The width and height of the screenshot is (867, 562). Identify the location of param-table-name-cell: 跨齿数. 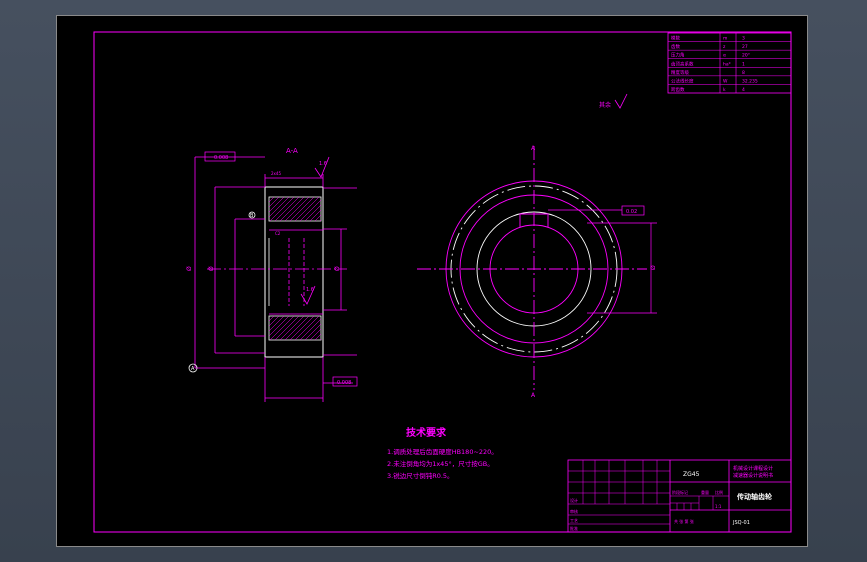
(678, 89).